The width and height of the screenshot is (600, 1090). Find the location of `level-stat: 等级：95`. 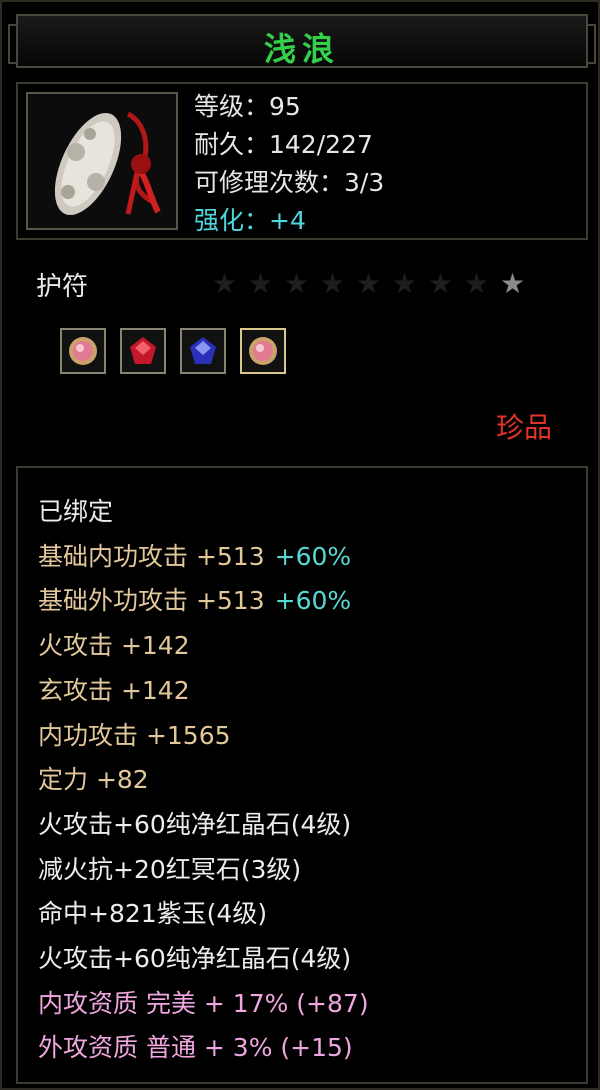

level-stat: 等级：95 is located at coordinates (247, 106).